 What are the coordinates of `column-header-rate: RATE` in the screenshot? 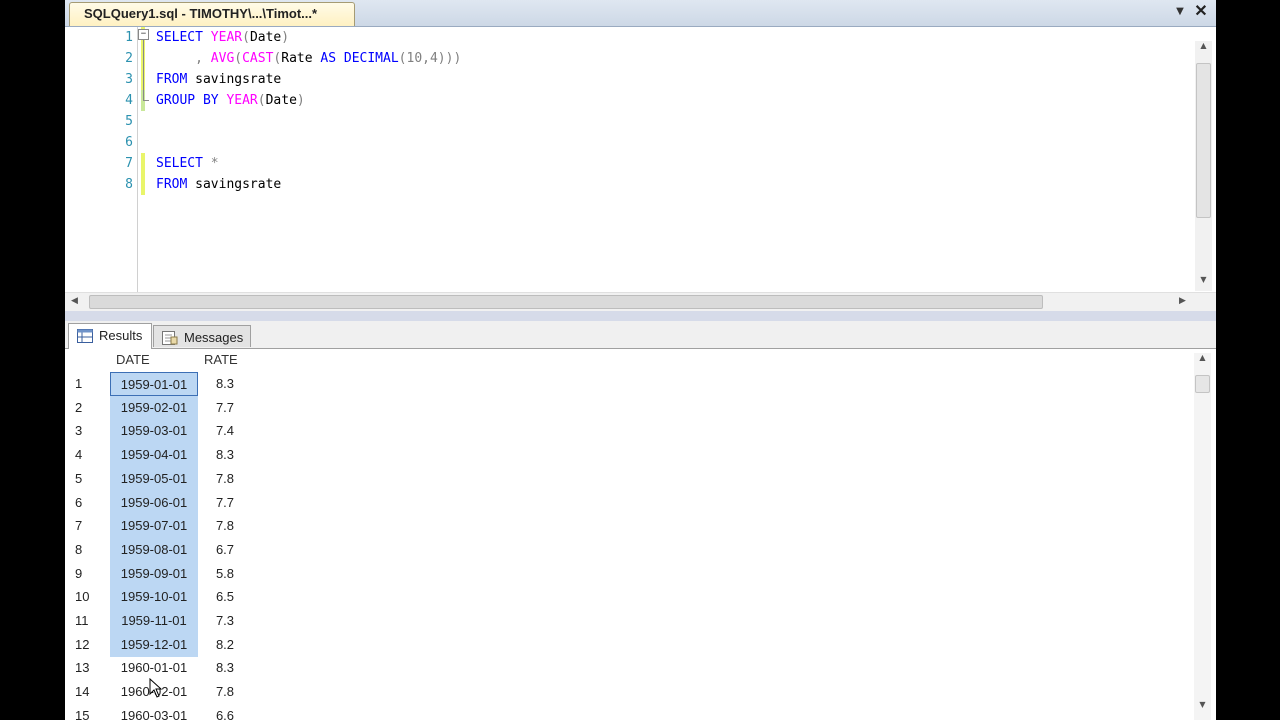 It's located at (221, 360).